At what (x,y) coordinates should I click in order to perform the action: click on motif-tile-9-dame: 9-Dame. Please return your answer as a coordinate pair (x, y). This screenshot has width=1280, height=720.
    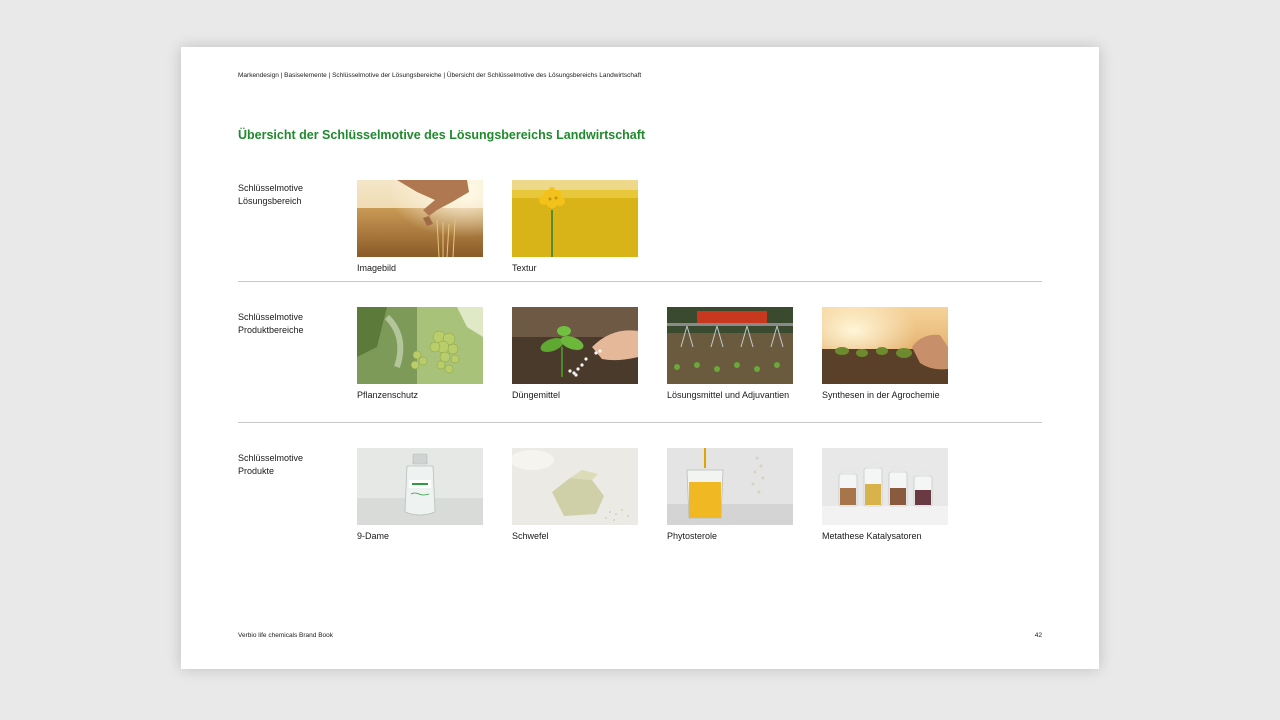
    Looking at the image, I should click on (420, 495).